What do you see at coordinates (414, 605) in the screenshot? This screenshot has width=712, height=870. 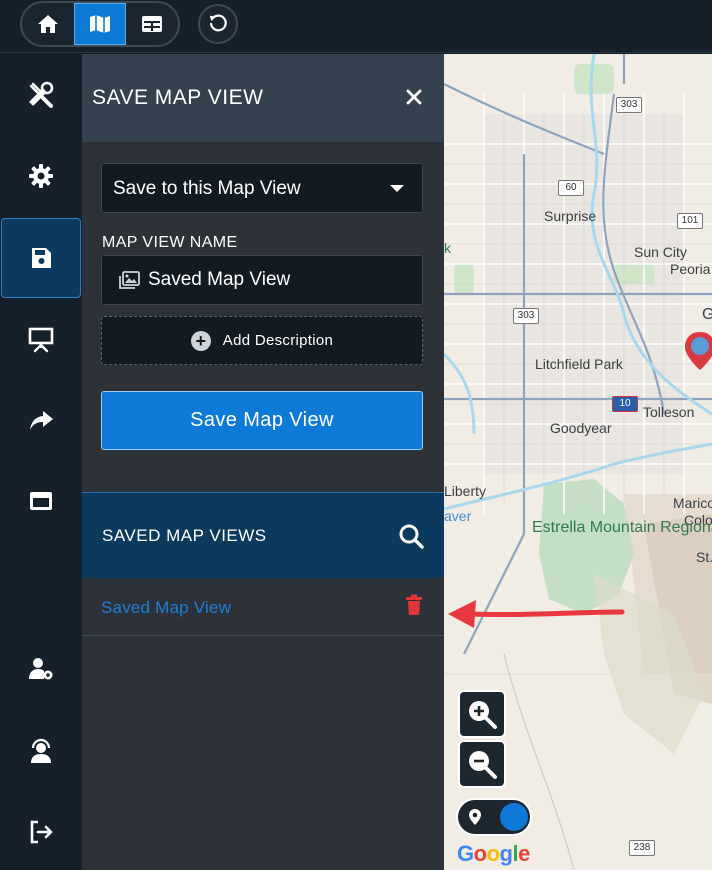 I see `trash-icon` at bounding box center [414, 605].